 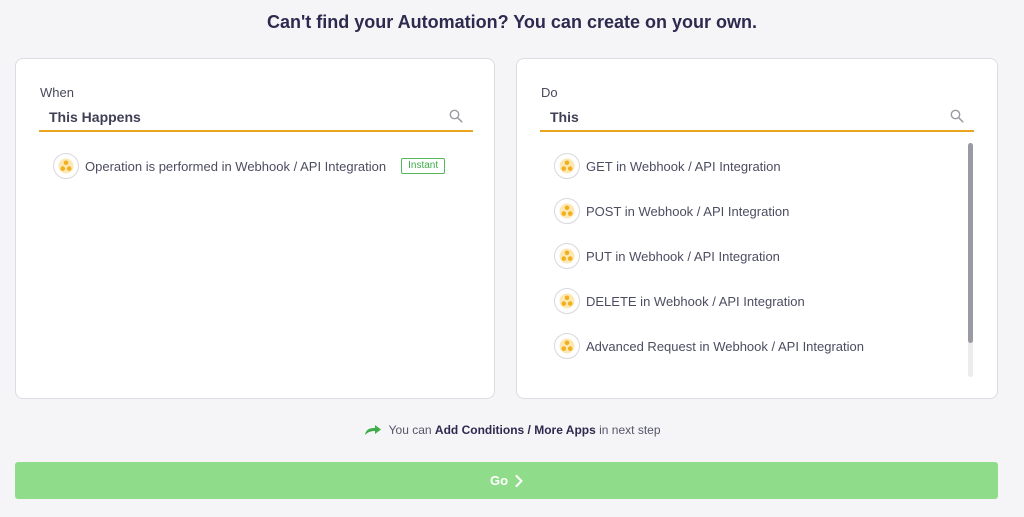 I want to click on hint-prefix: You can, so click(x=410, y=430).